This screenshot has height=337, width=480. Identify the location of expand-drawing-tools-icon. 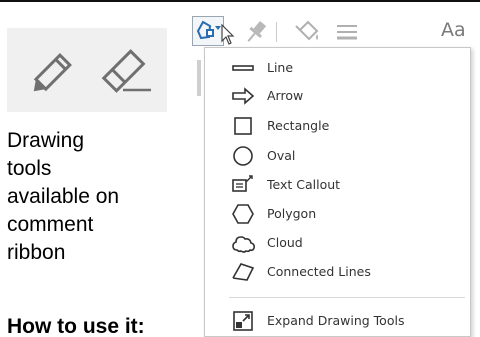
(243, 321).